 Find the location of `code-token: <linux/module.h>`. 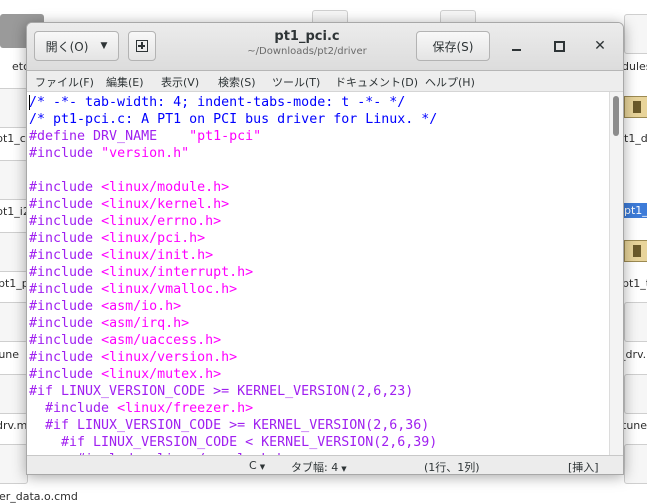

code-token: <linux/module.h> is located at coordinates (165, 187).